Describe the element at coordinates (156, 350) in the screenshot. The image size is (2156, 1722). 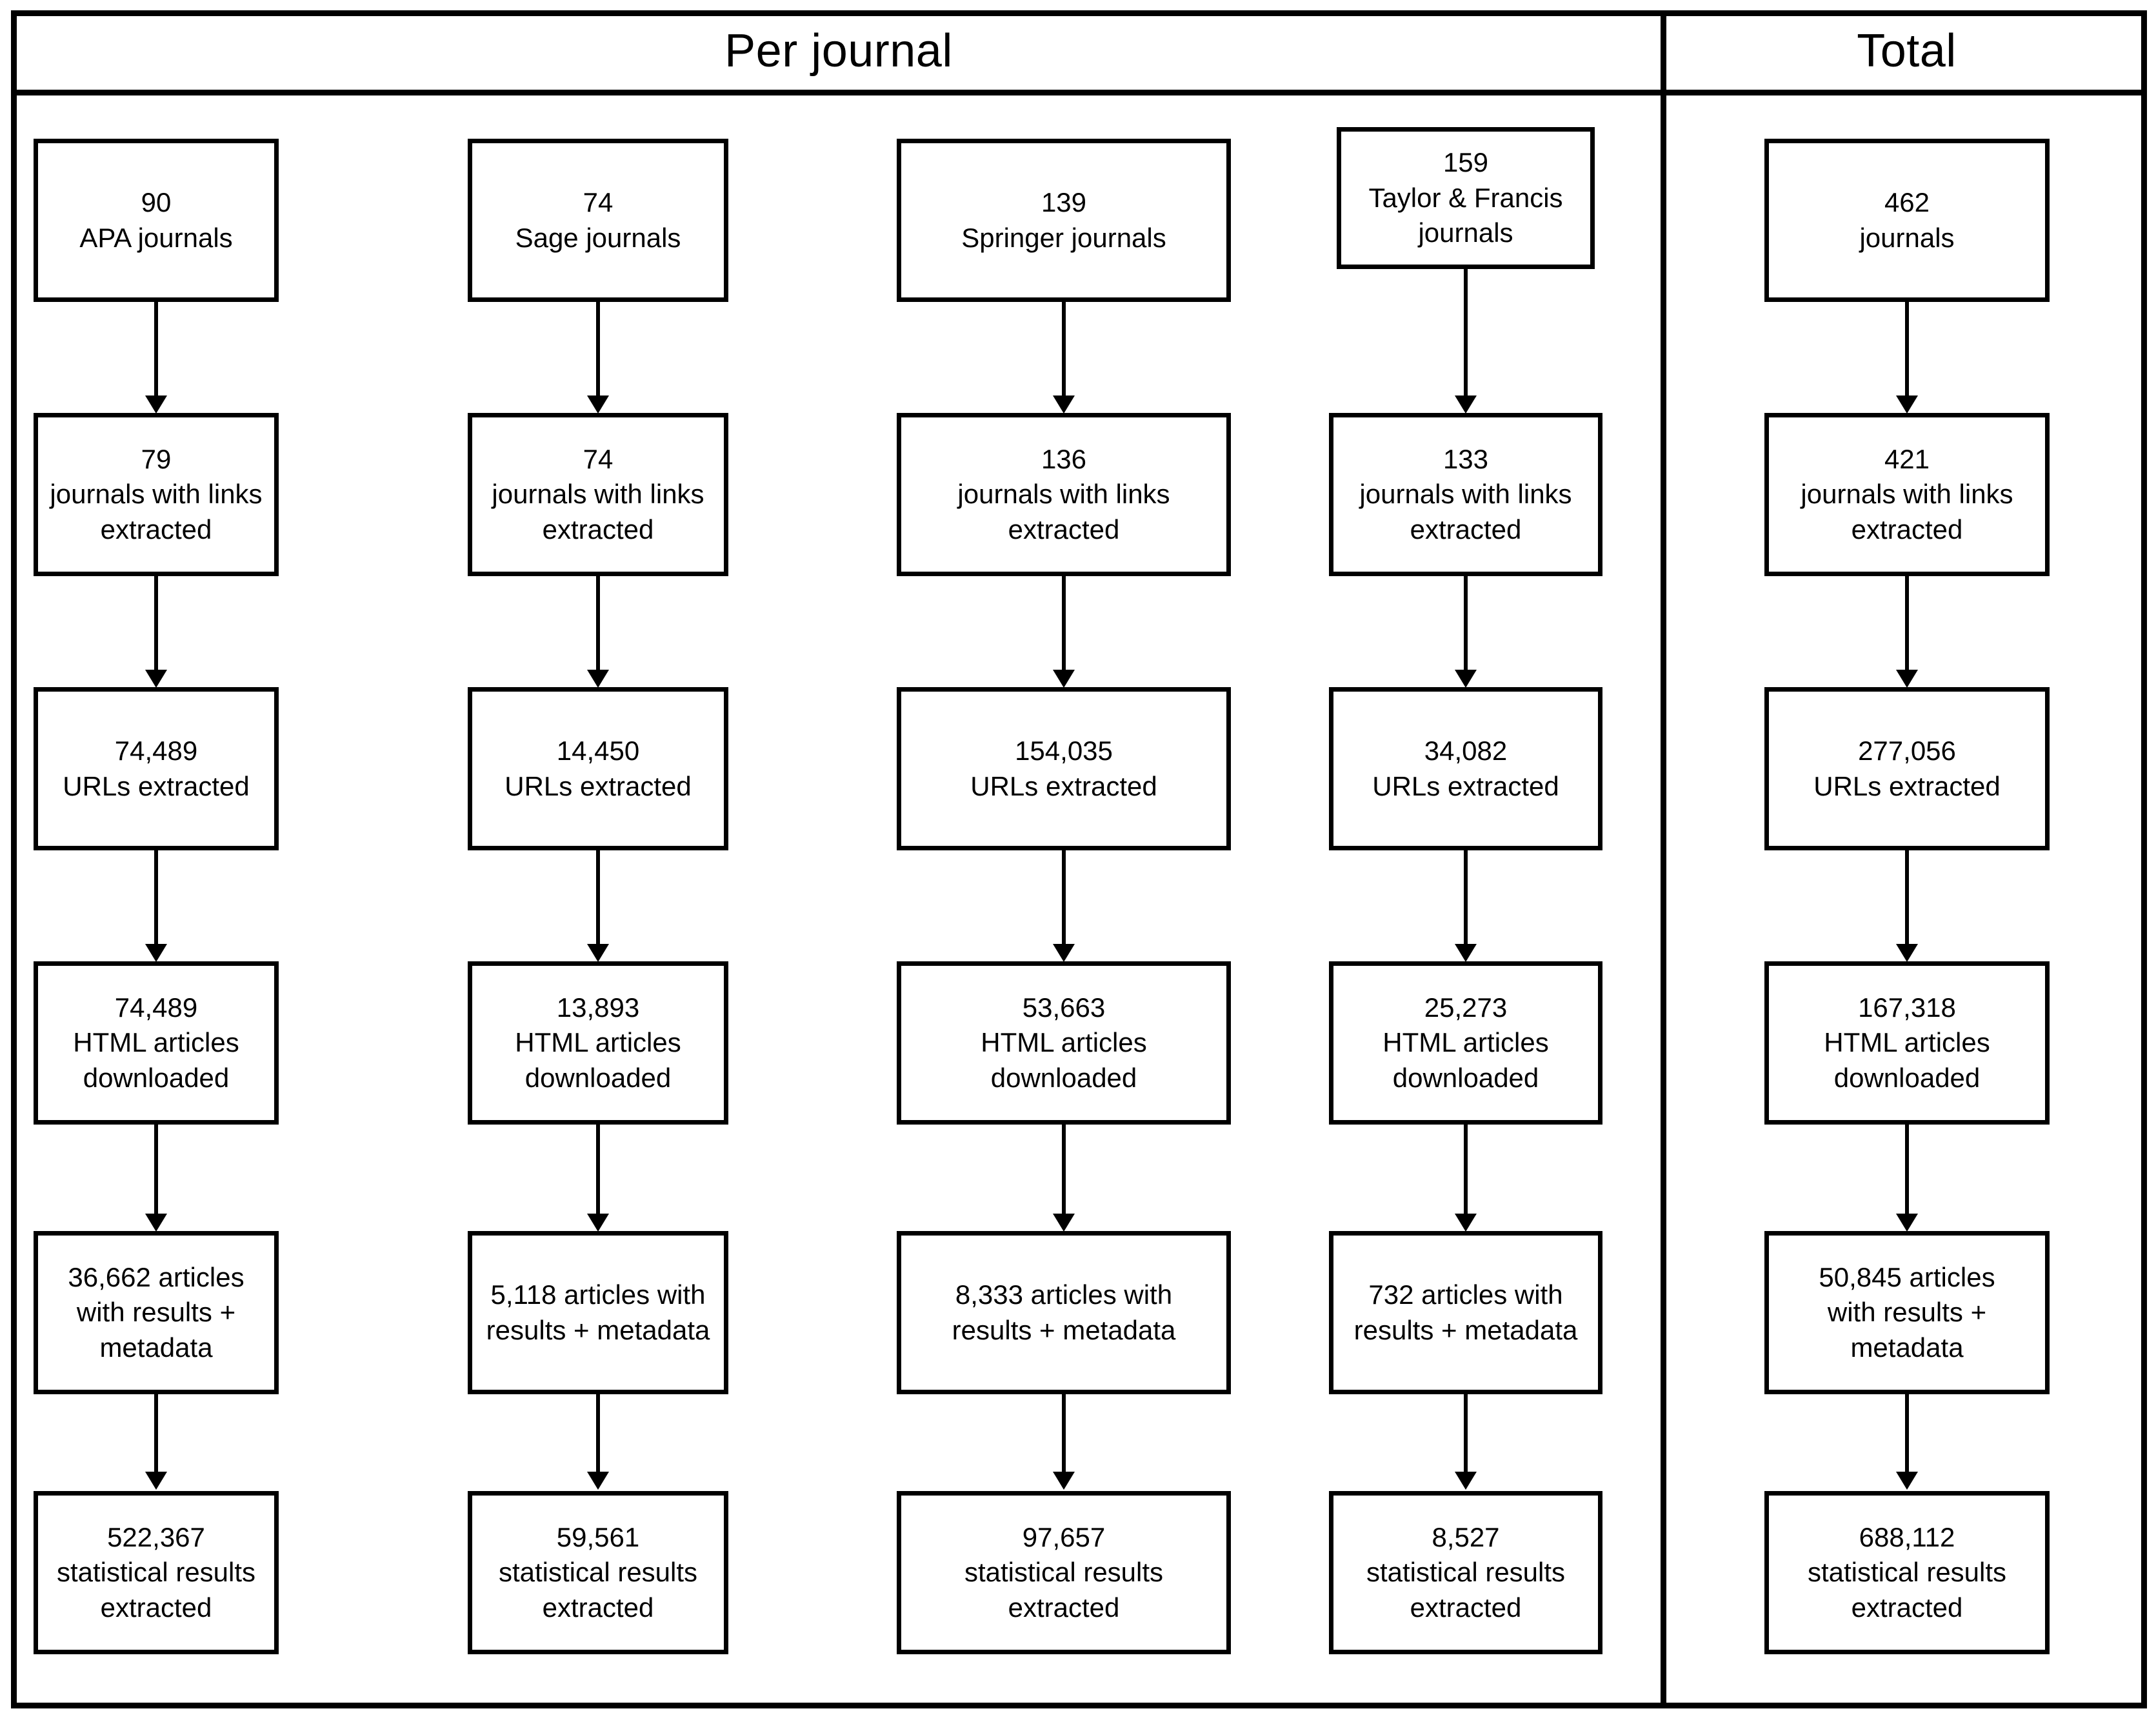
I see `arrow-apa-r1-r2` at that location.